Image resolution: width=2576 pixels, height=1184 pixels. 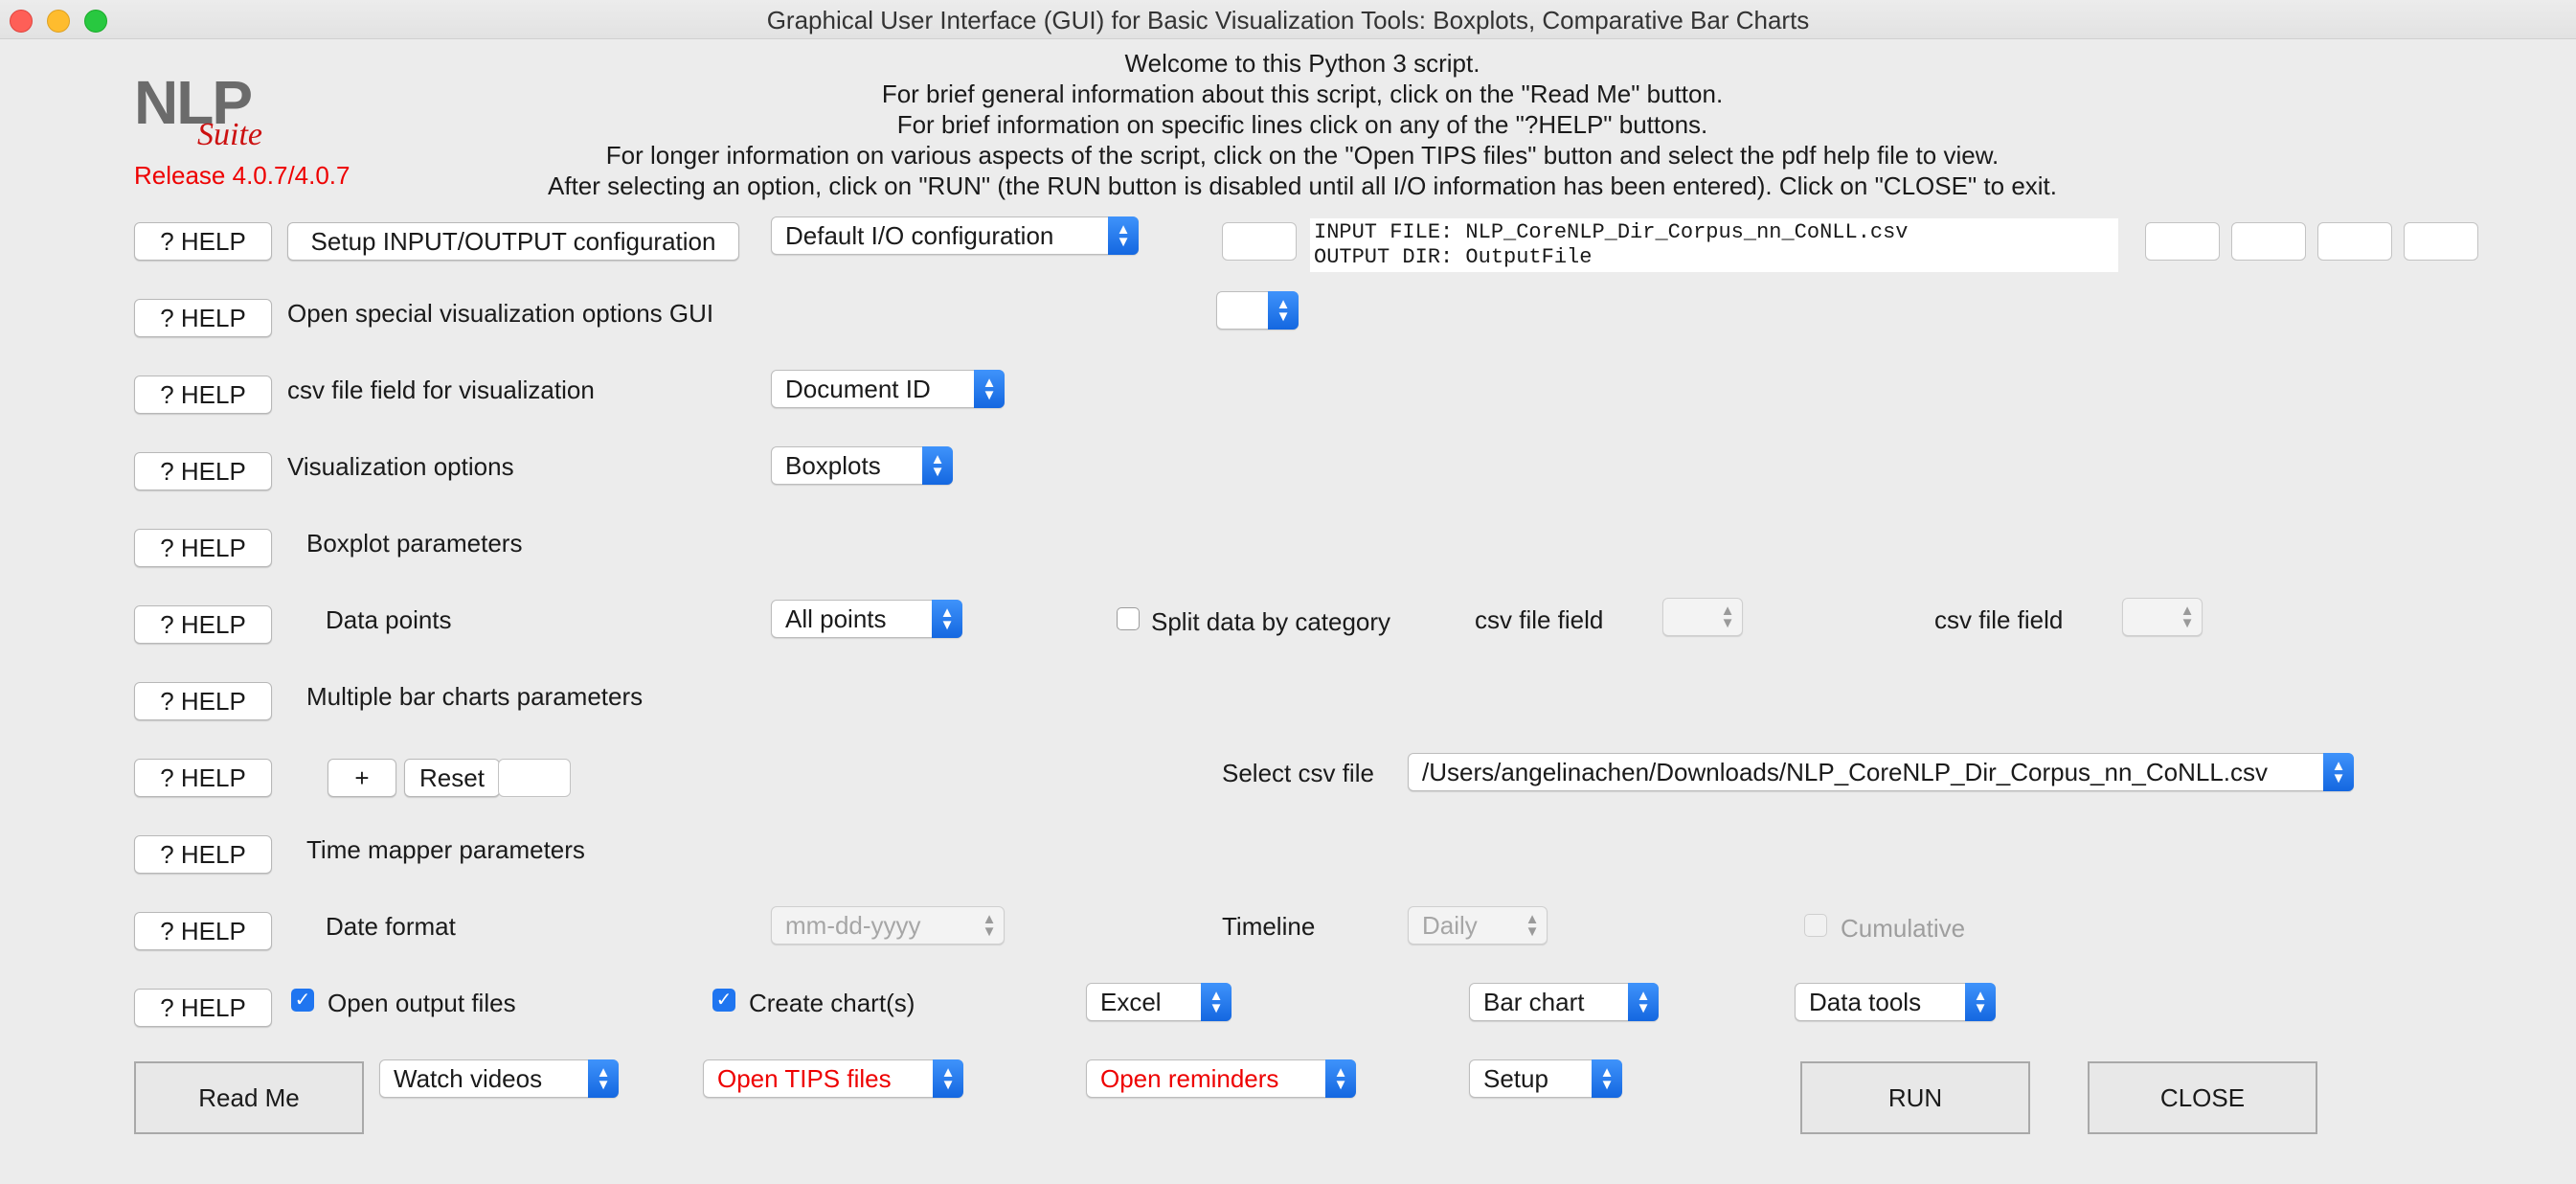 What do you see at coordinates (1269, 926) in the screenshot?
I see `timeline-label: Timeline` at bounding box center [1269, 926].